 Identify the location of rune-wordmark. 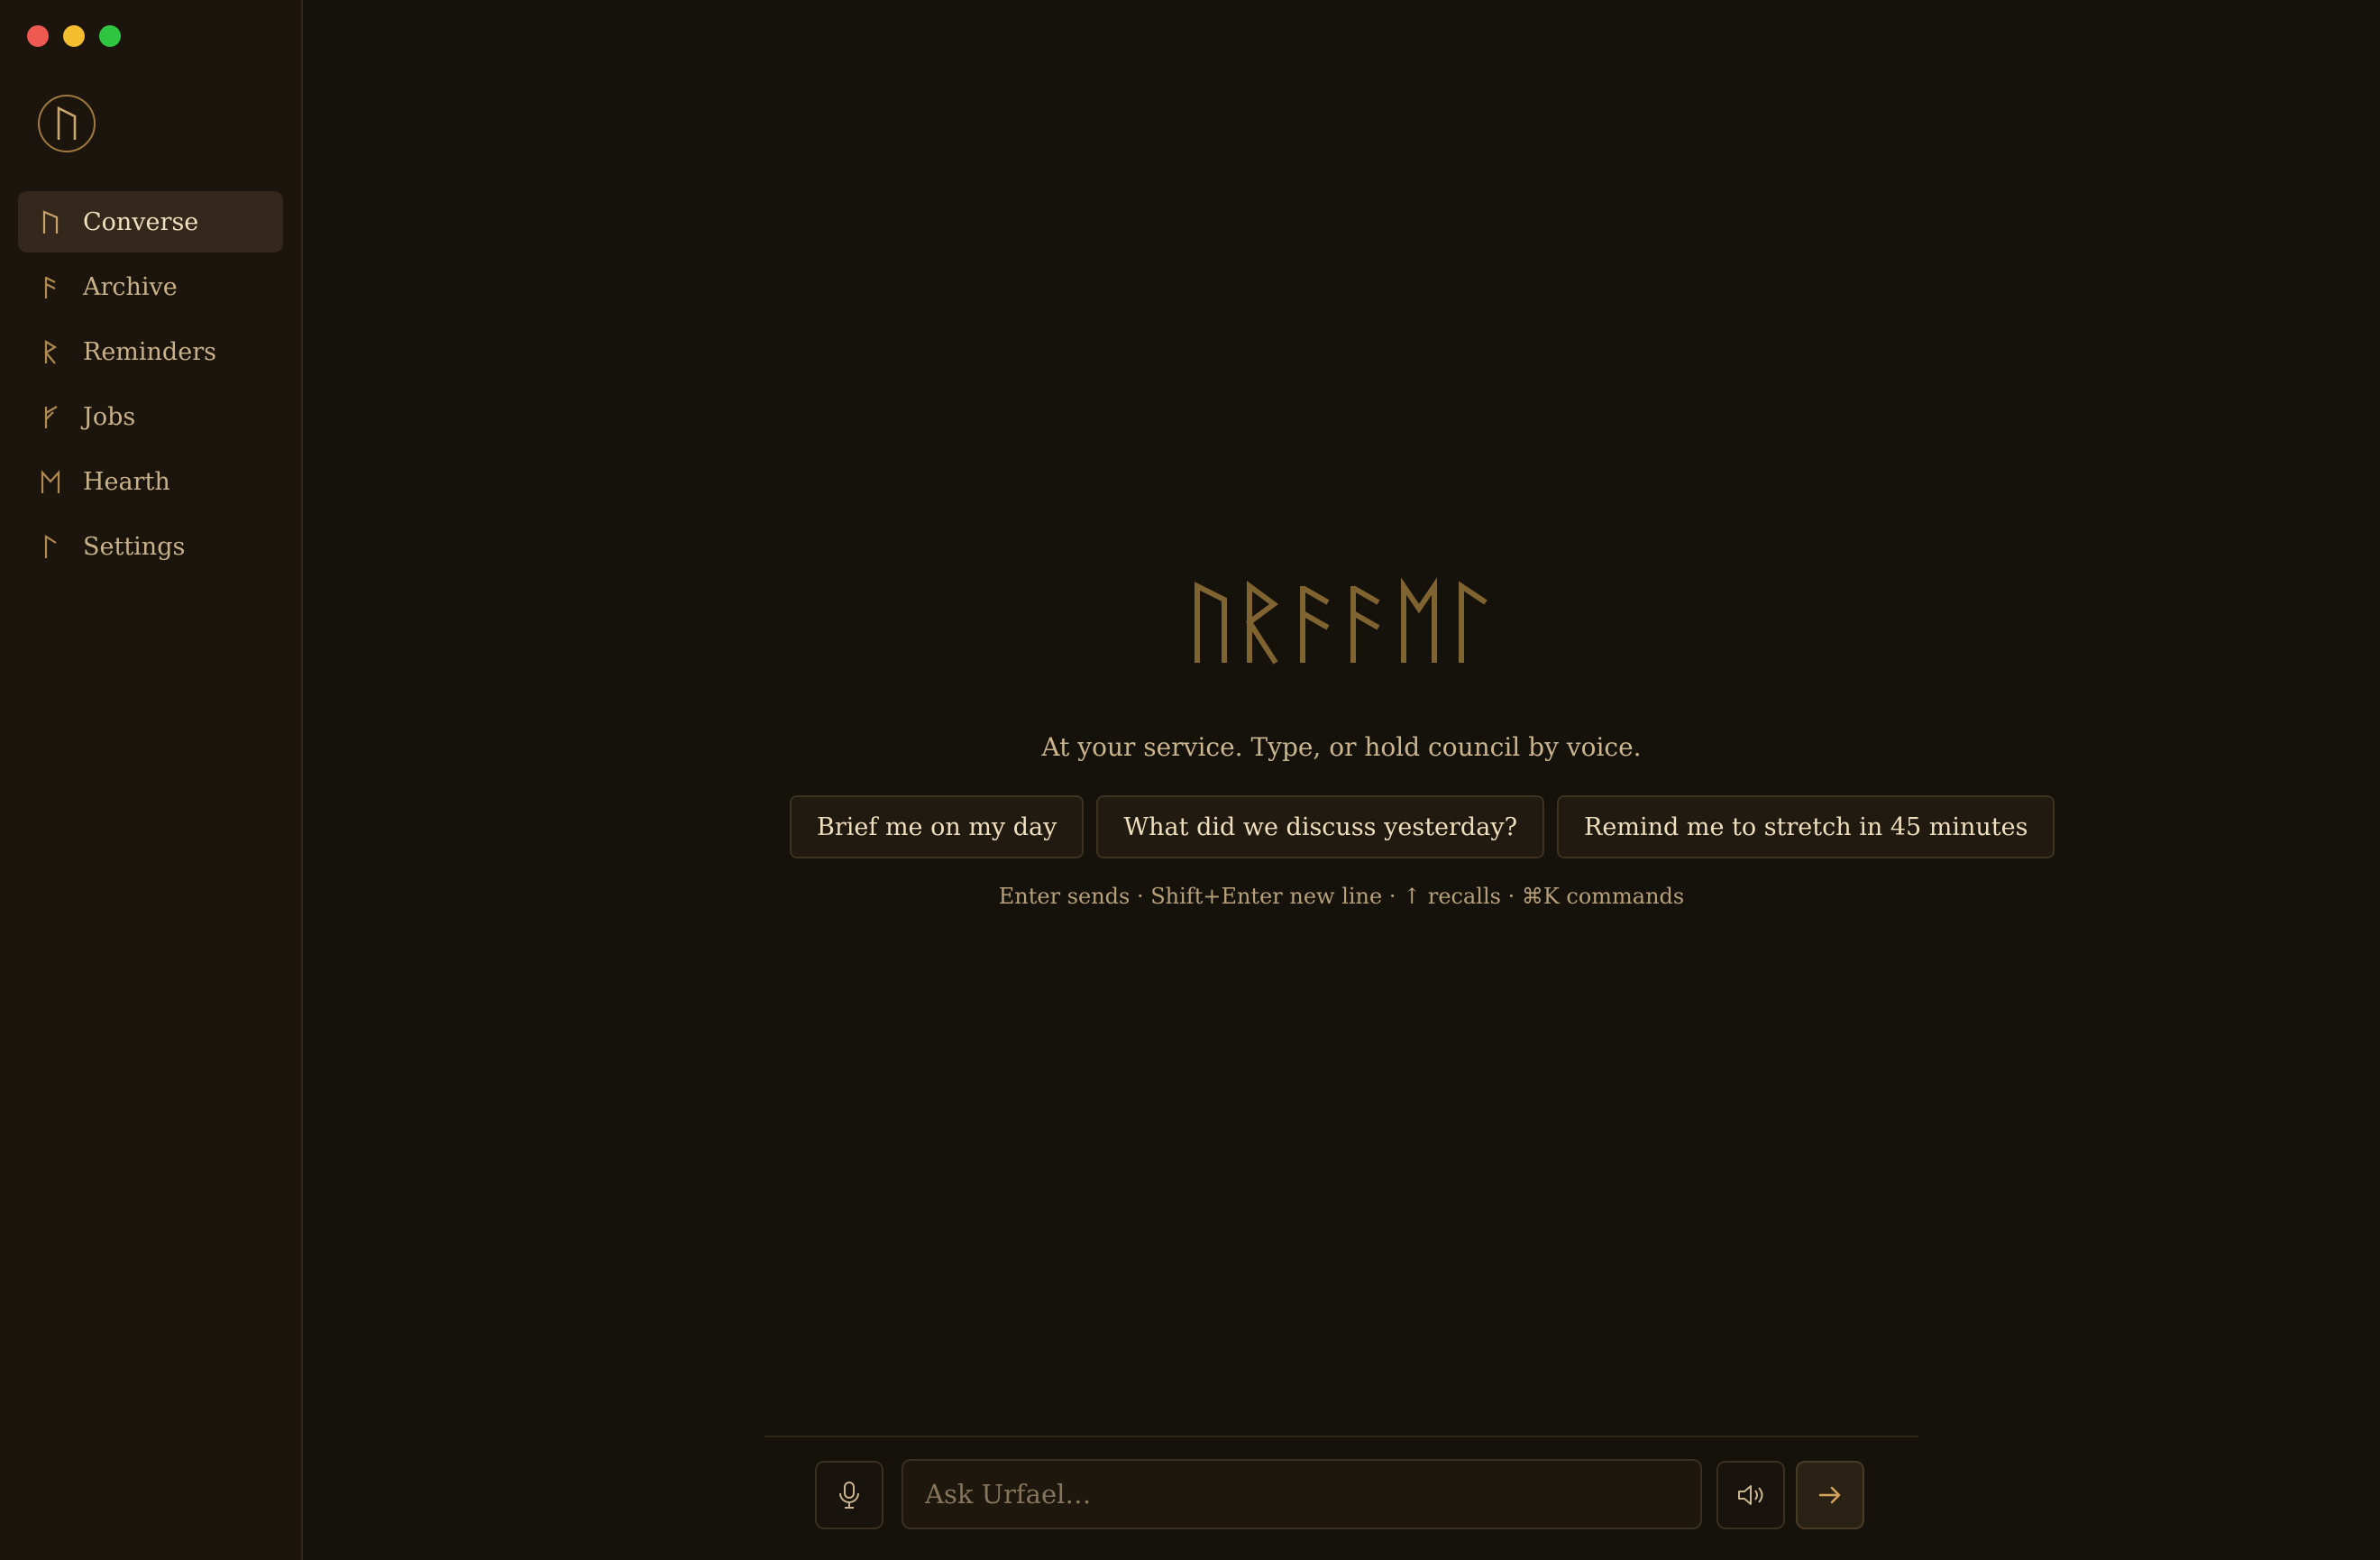
(1341, 624).